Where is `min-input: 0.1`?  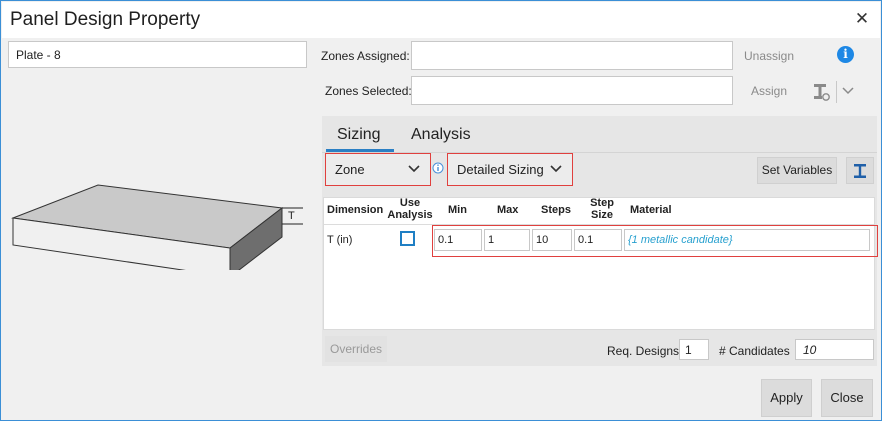 min-input: 0.1 is located at coordinates (458, 240).